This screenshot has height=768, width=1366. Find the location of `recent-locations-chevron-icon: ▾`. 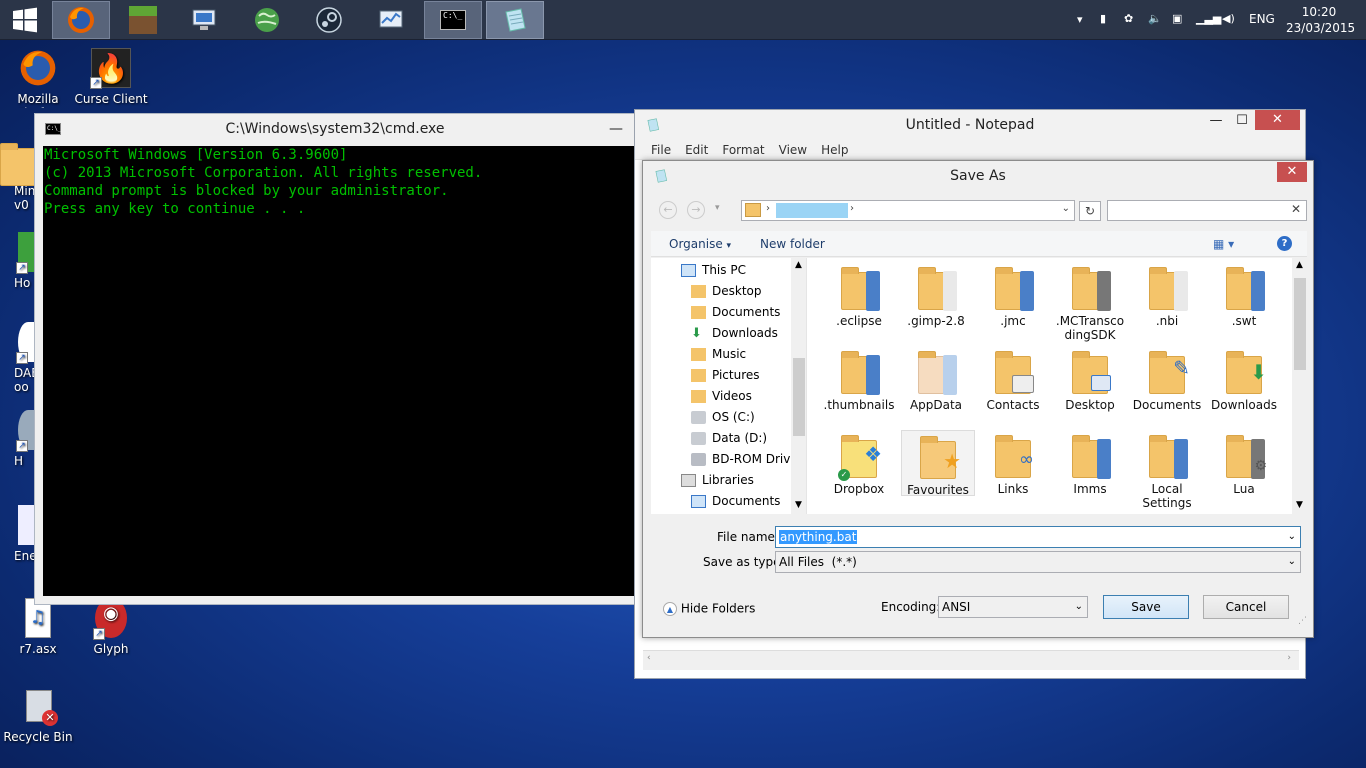

recent-locations-chevron-icon: ▾ is located at coordinates (717, 208).